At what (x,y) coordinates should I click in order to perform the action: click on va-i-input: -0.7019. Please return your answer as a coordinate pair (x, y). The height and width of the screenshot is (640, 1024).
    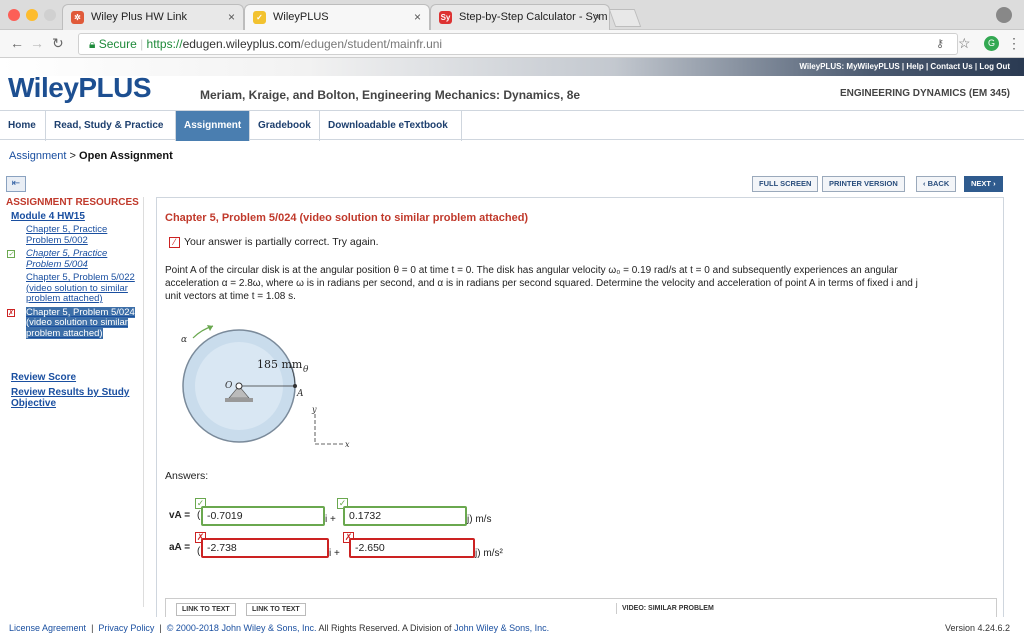
    Looking at the image, I should click on (263, 516).